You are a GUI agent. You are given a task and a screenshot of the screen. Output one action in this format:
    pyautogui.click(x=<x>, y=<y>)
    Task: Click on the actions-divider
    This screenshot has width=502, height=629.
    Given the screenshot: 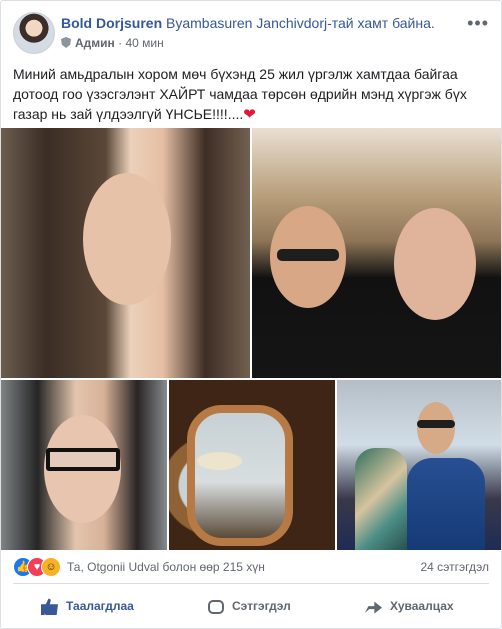 What is the action you would take?
    pyautogui.click(x=251, y=583)
    